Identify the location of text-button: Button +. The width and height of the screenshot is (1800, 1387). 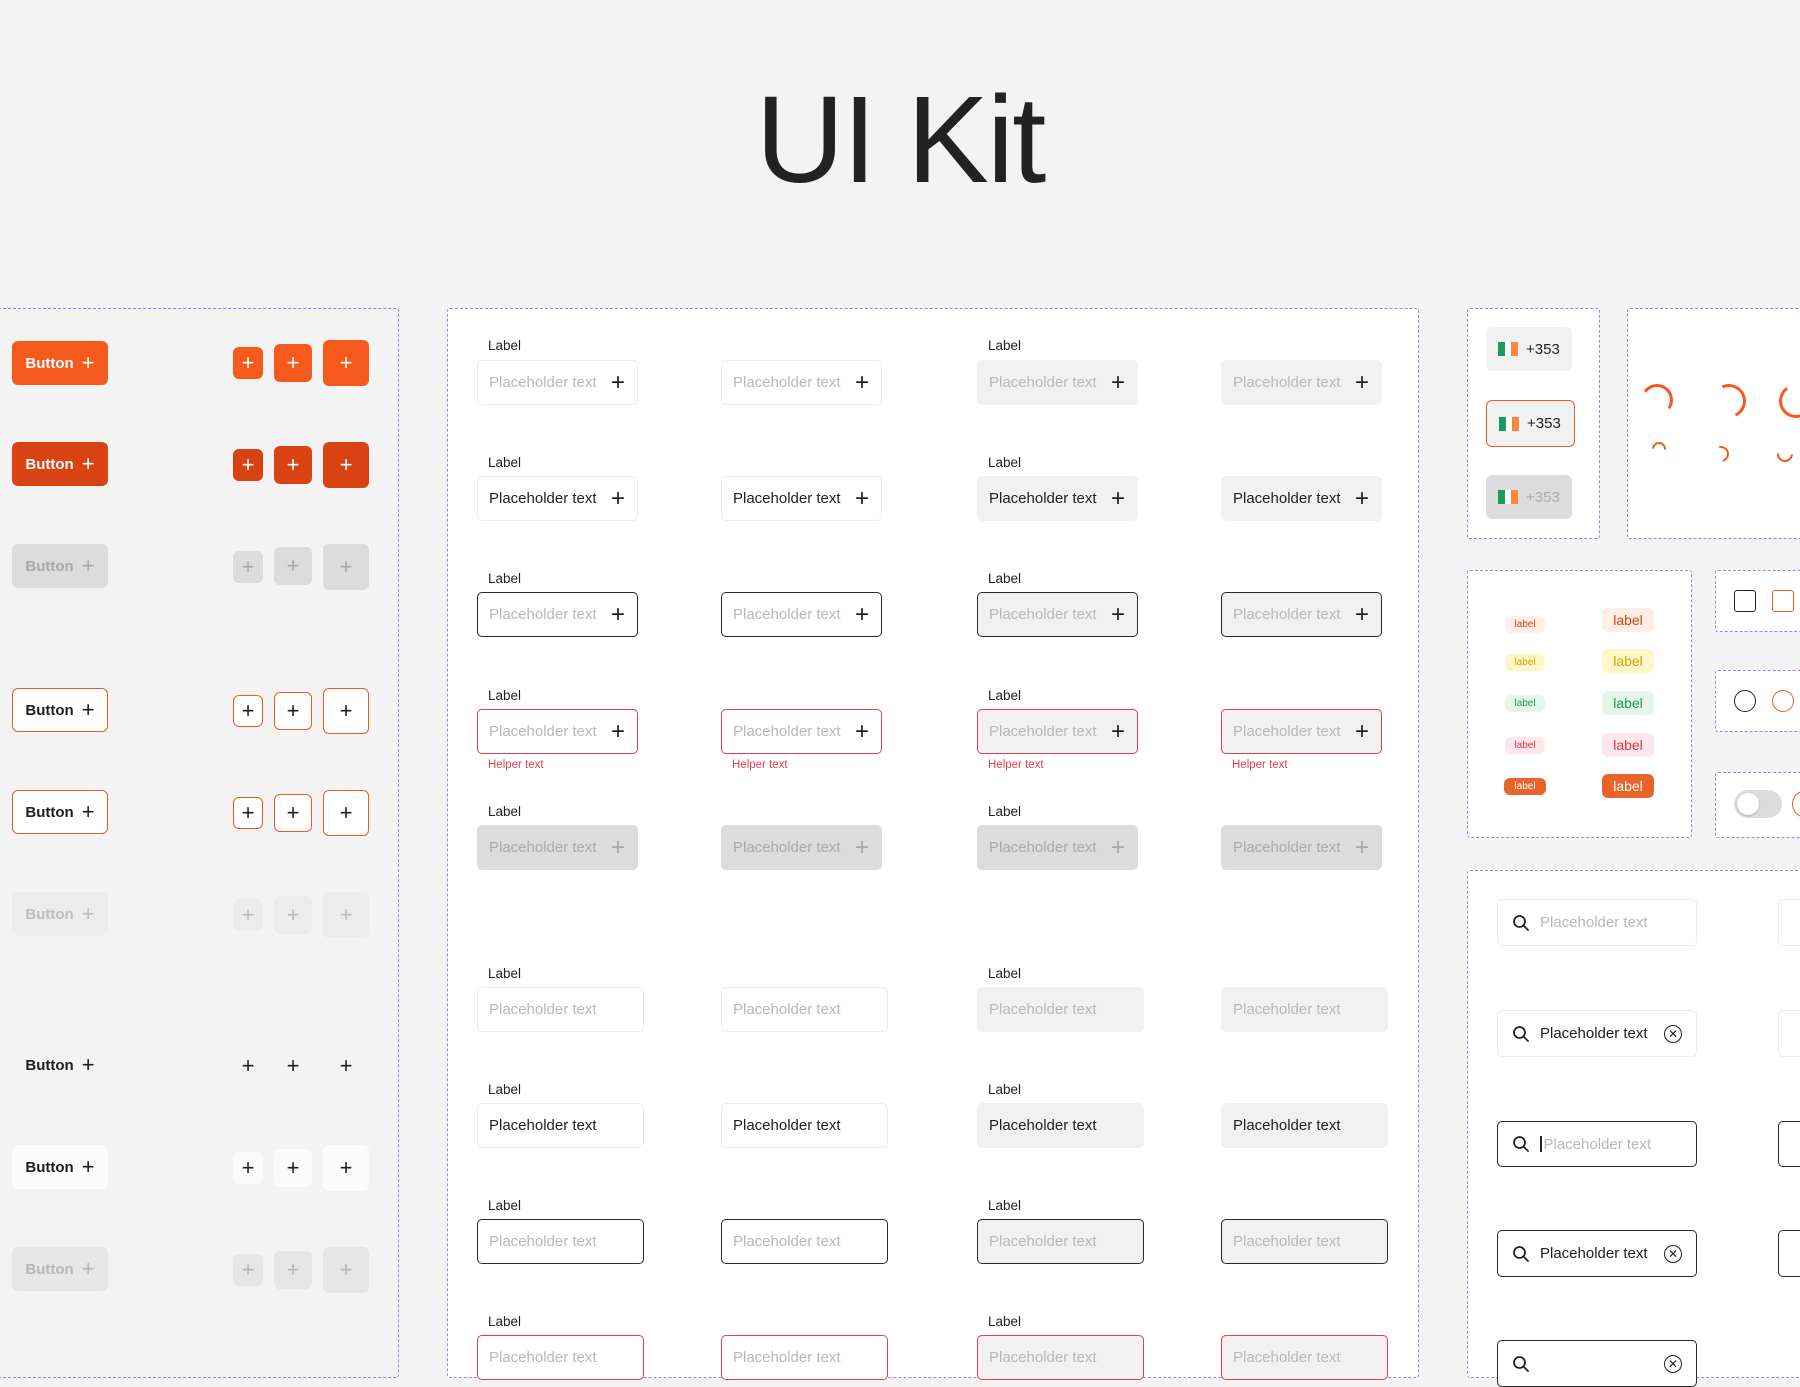
(60, 1065).